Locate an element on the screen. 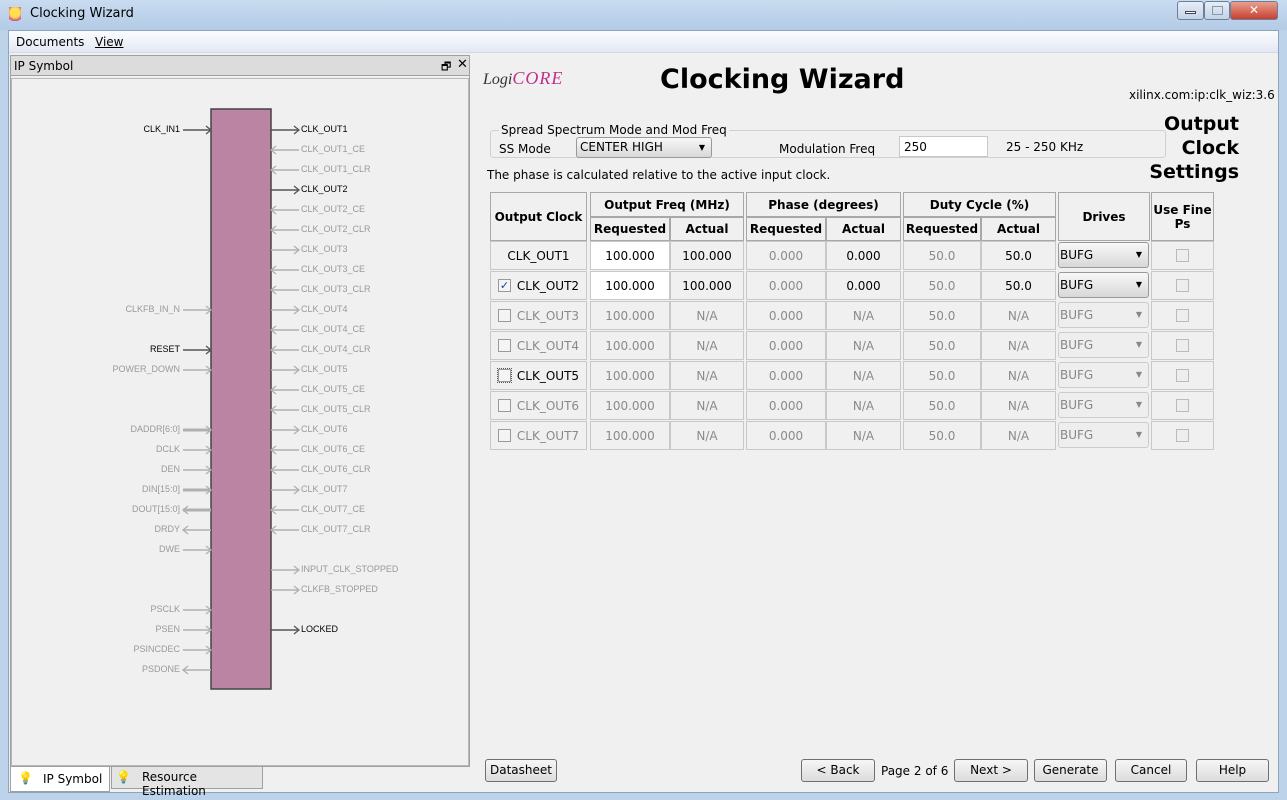 Image resolution: width=1287 pixels, height=800 pixels. datasheet-button: Datasheet is located at coordinates (521, 770).